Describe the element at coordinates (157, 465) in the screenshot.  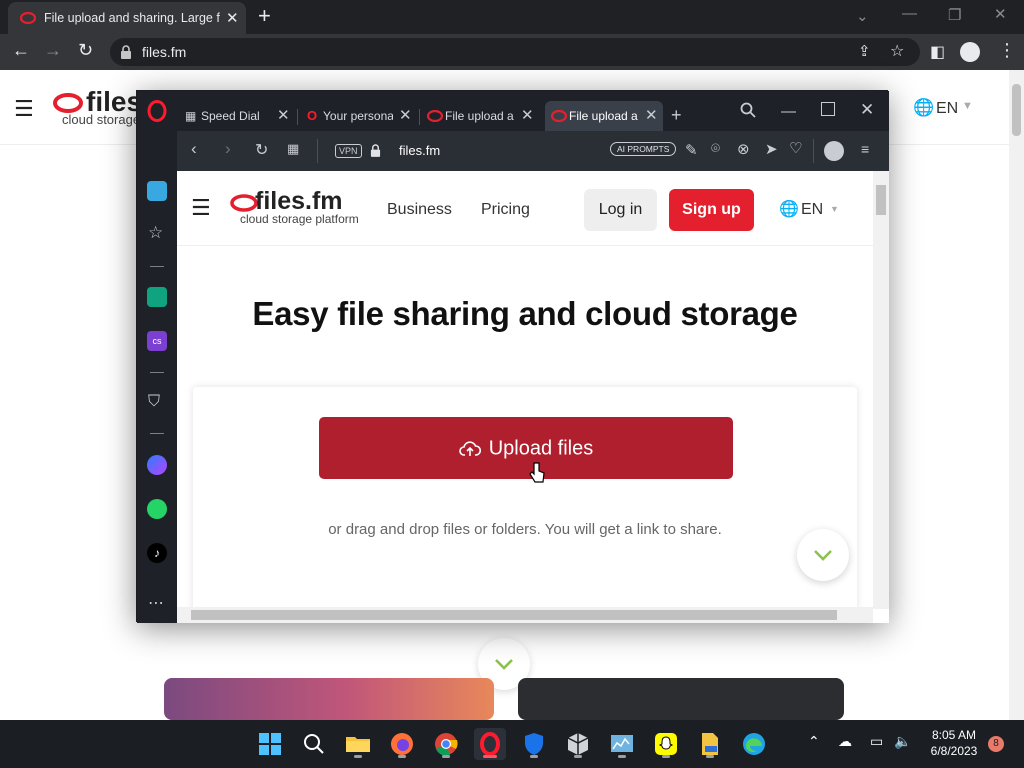
I see `sidebar-messenger-icon` at that location.